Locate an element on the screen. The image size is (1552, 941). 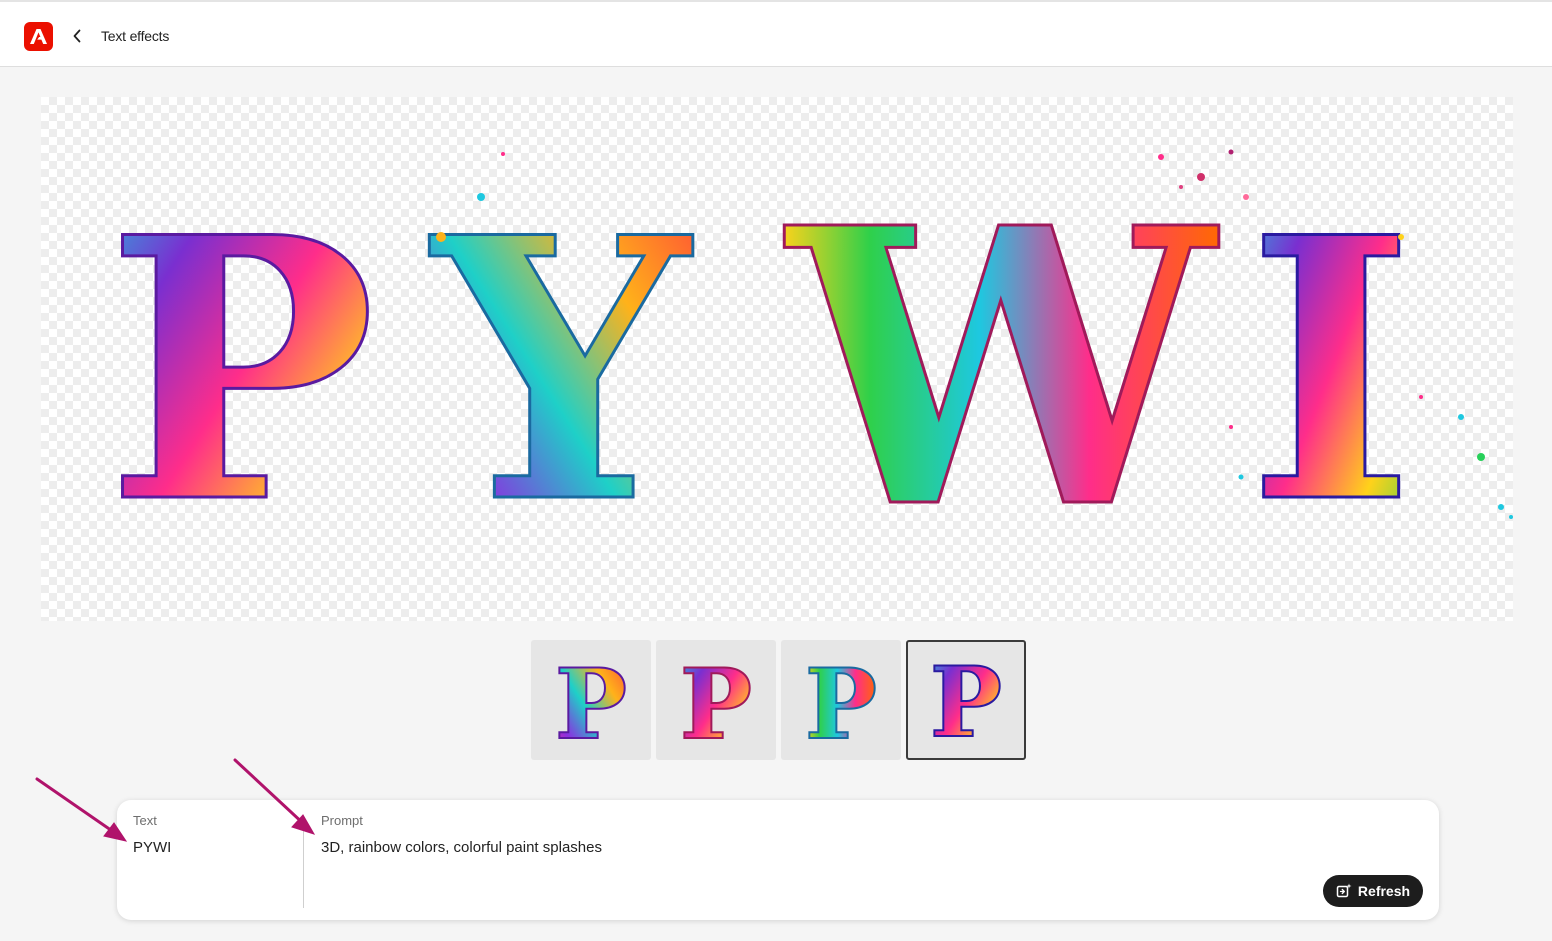
preview-letter-y: Y is located at coordinates (562, 370).